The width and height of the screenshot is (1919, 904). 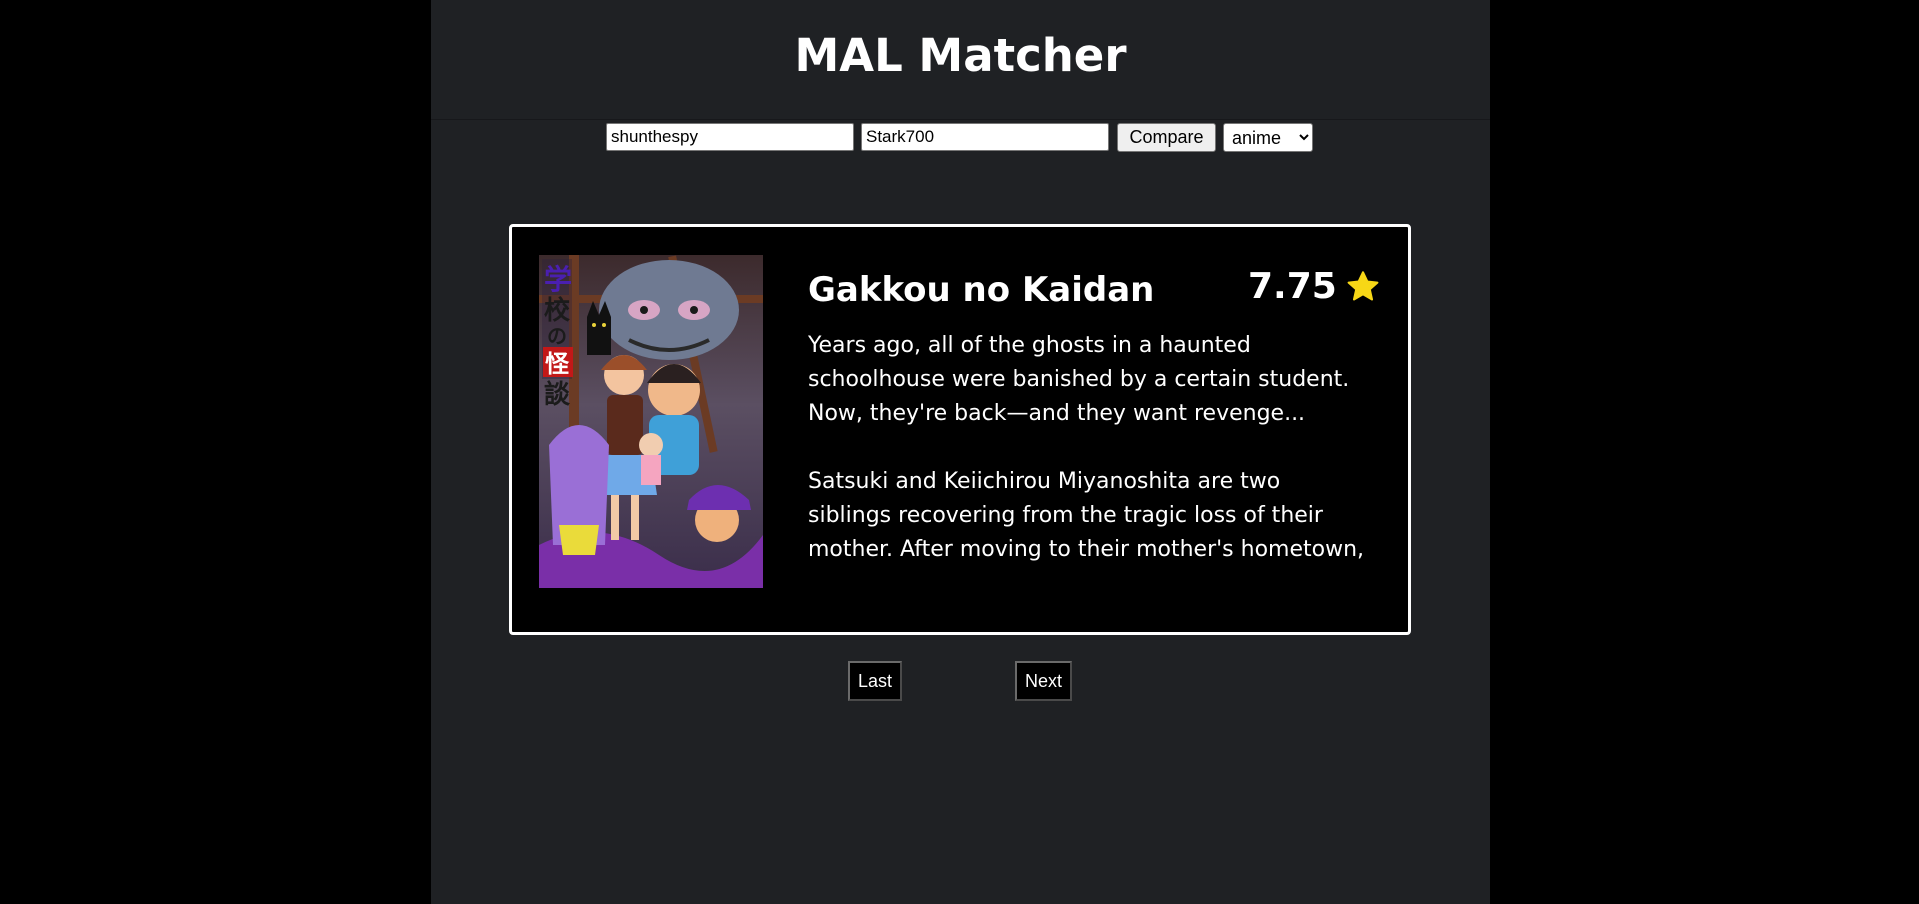 What do you see at coordinates (875, 681) in the screenshot?
I see `last-button: Last` at bounding box center [875, 681].